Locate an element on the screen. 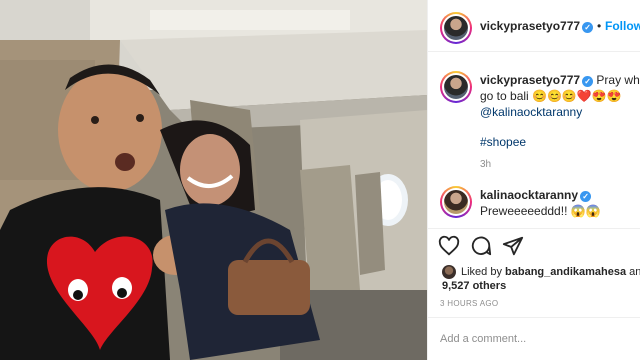 The image size is (640, 360). author-username-text: vickyprasetyo777 is located at coordinates (530, 26).